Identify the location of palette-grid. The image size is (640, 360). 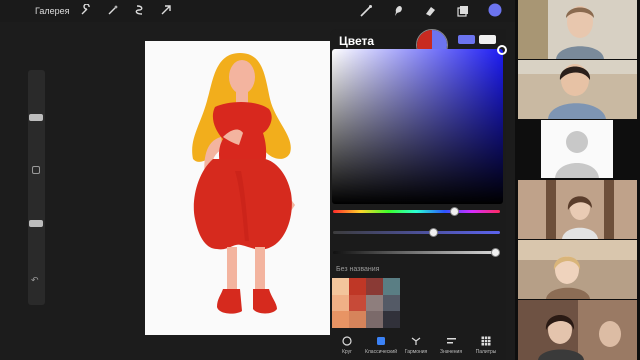
(366, 303).